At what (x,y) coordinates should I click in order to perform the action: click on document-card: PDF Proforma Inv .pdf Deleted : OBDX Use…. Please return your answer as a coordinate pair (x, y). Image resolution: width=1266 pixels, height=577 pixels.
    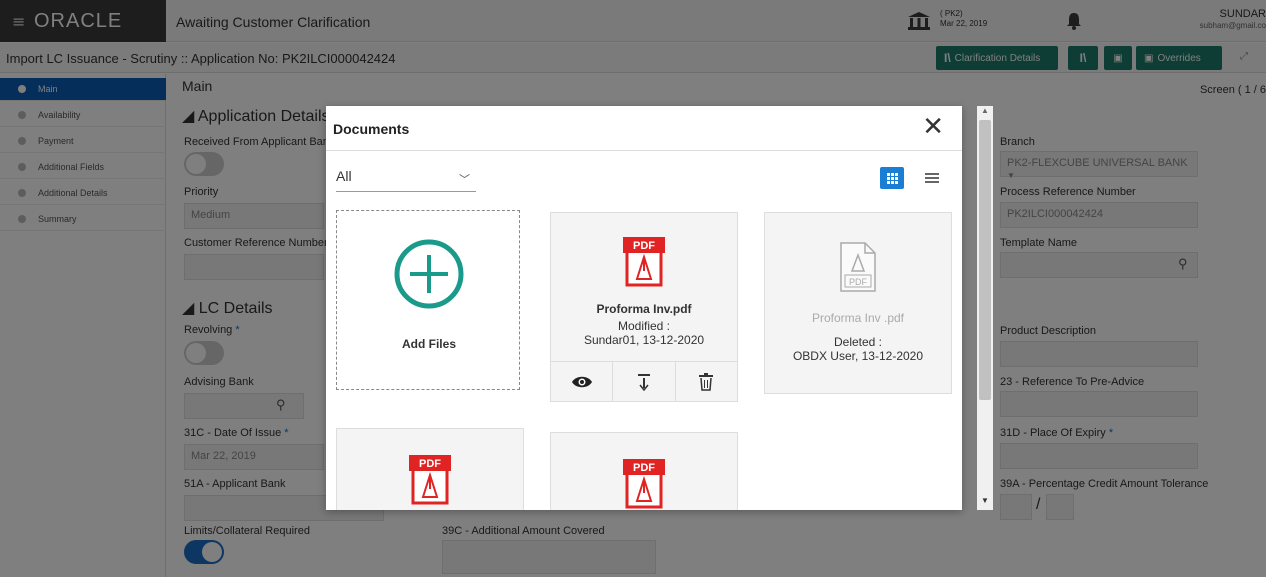
    Looking at the image, I should click on (858, 303).